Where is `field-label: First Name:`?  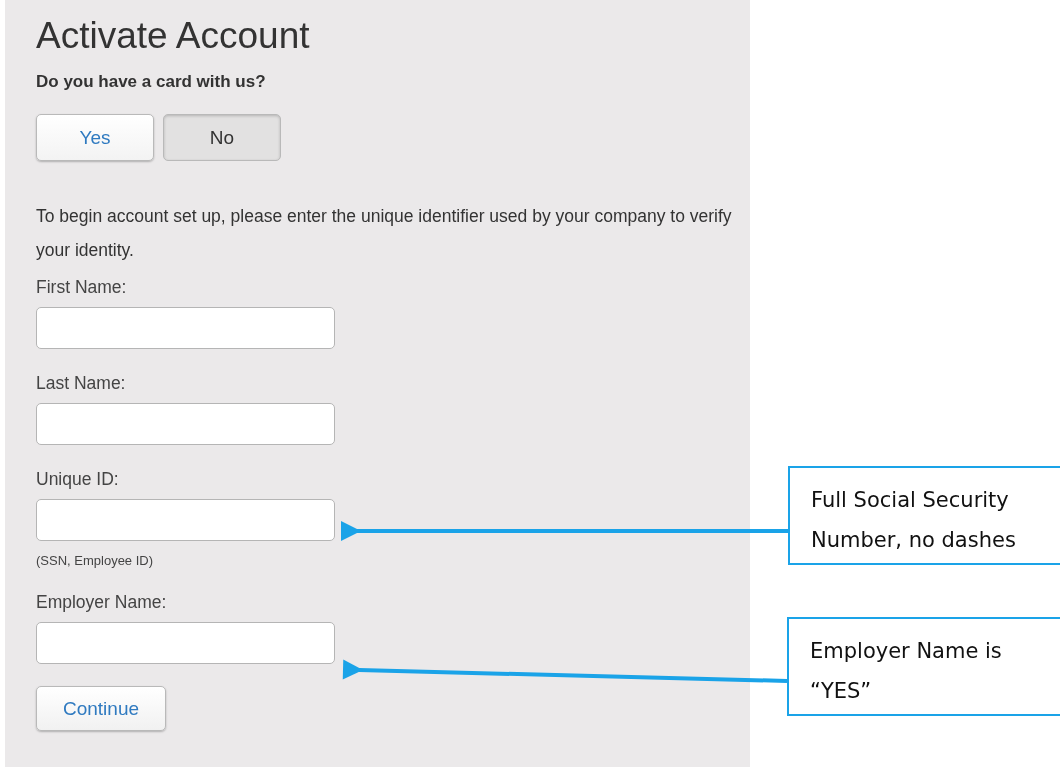
field-label: First Name: is located at coordinates (82, 287).